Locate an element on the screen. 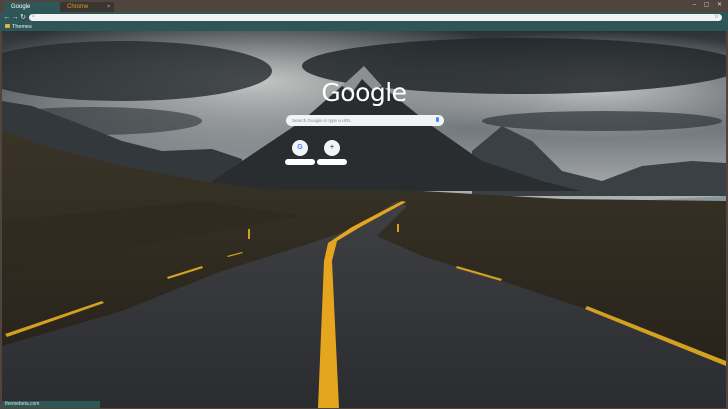  bookmark-themes: Themes is located at coordinates (18, 27).